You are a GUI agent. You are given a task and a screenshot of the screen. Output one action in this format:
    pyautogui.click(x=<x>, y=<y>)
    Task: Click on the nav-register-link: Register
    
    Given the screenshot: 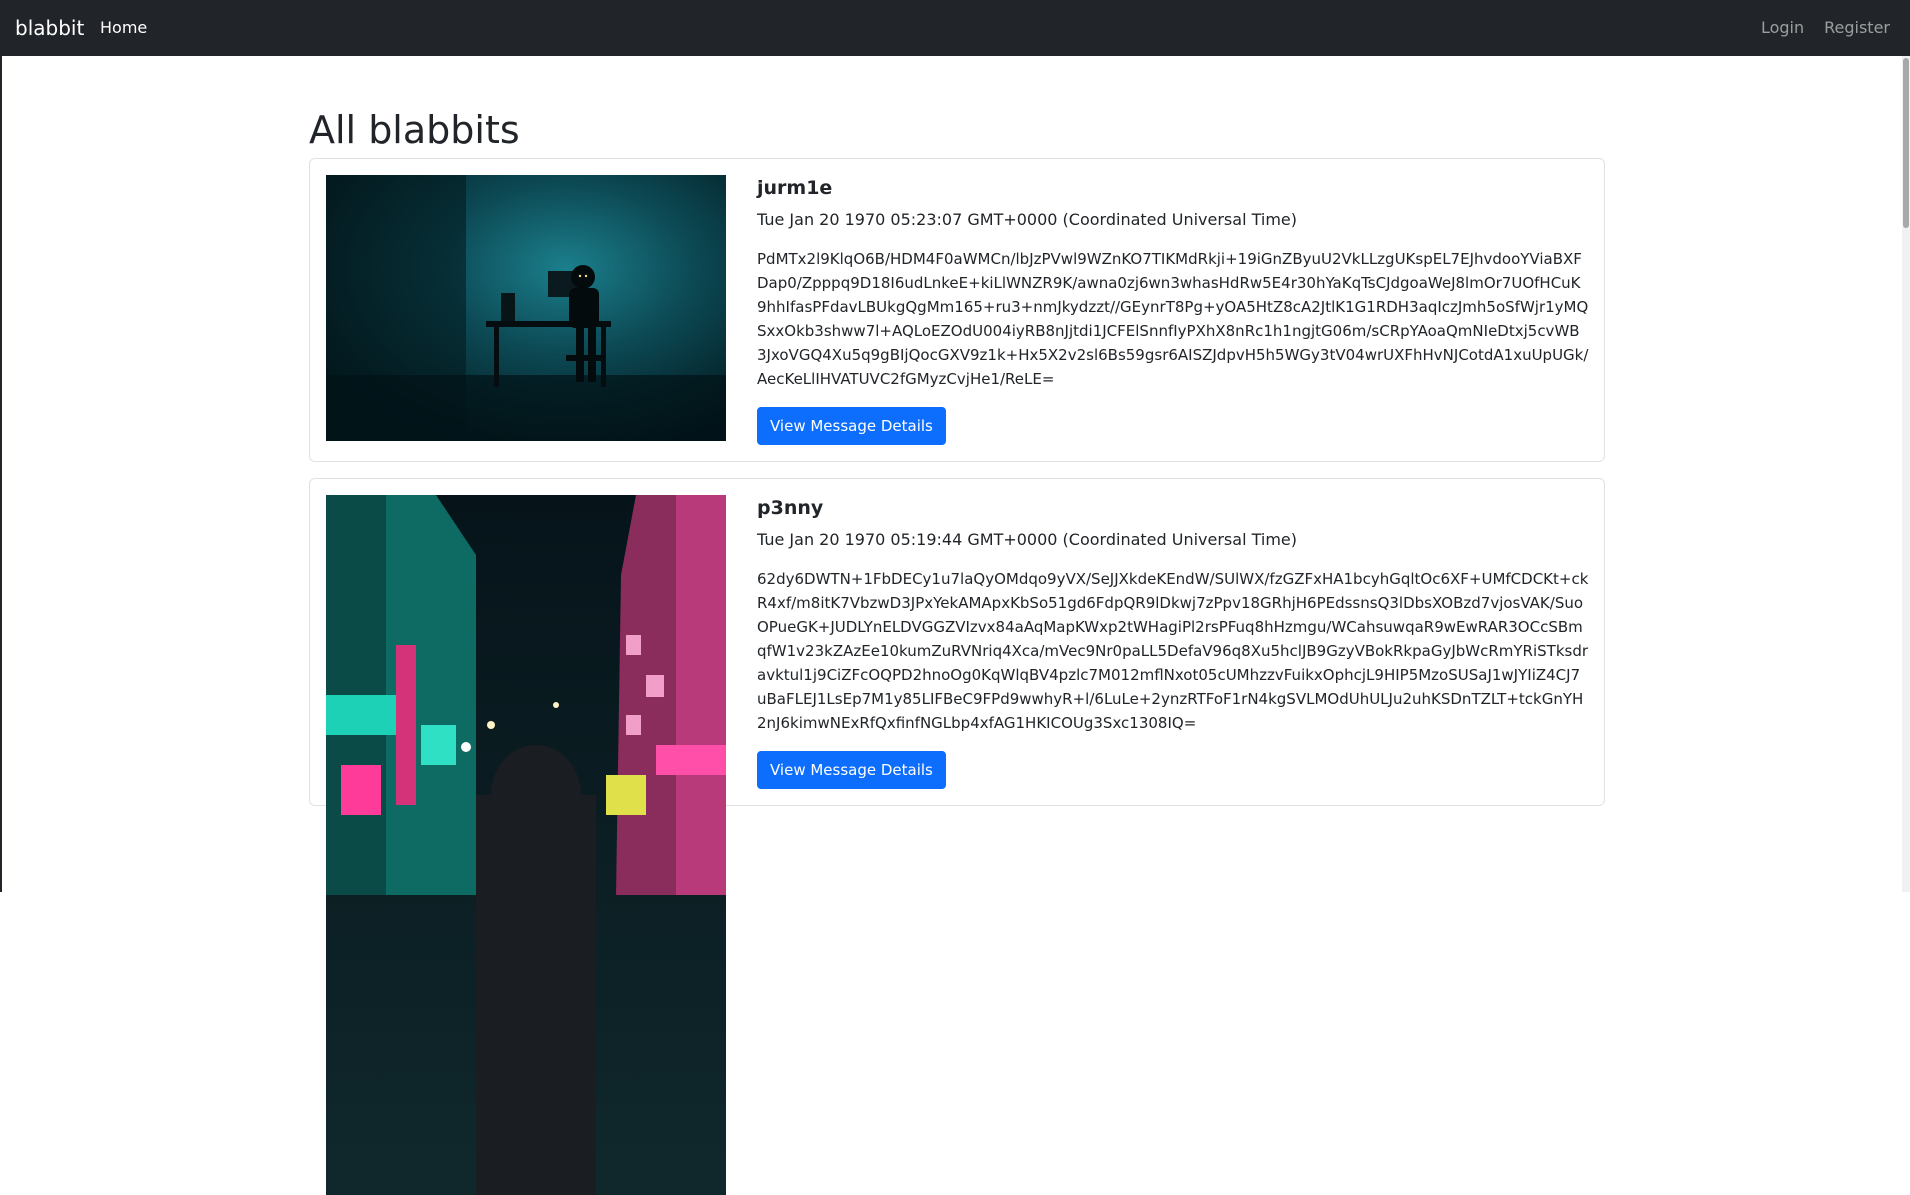 What is the action you would take?
    pyautogui.click(x=1857, y=28)
    